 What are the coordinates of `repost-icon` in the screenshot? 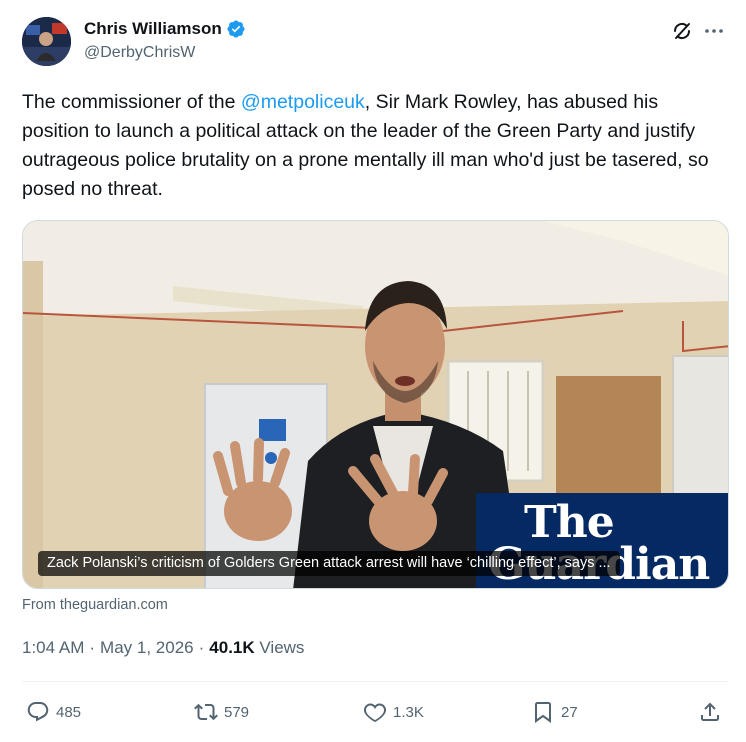 It's located at (206, 712).